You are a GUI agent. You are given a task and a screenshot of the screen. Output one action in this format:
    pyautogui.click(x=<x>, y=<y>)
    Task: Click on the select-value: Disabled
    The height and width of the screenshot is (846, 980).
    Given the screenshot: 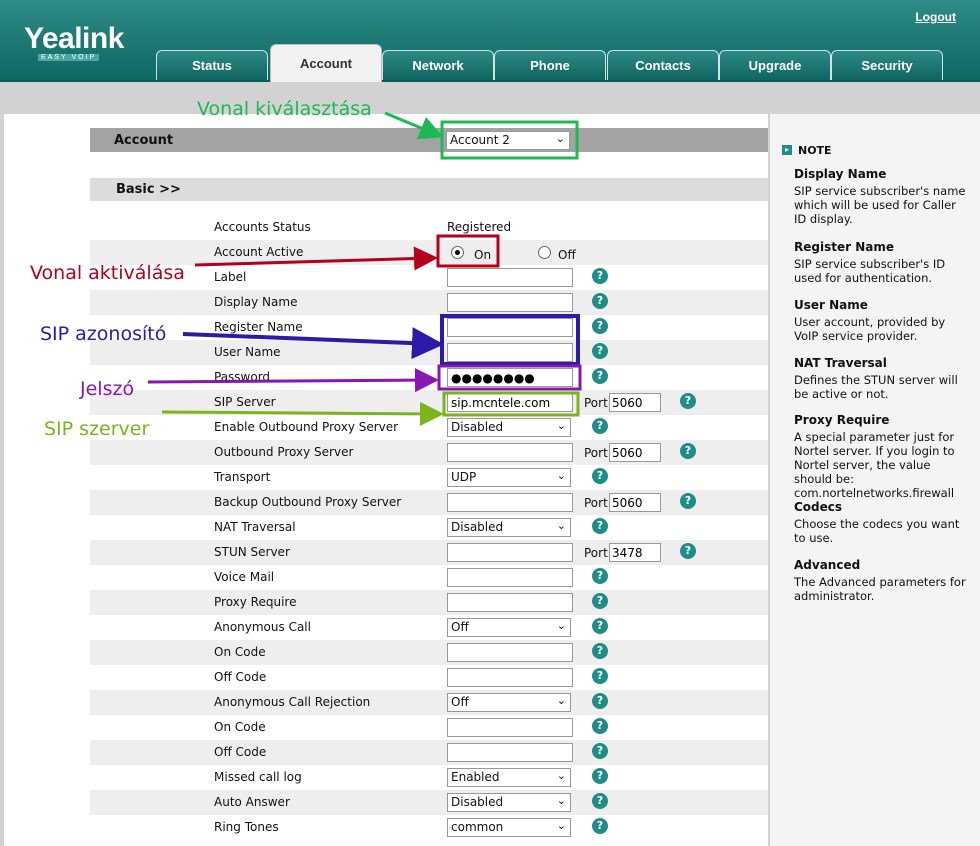 What is the action you would take?
    pyautogui.click(x=477, y=802)
    